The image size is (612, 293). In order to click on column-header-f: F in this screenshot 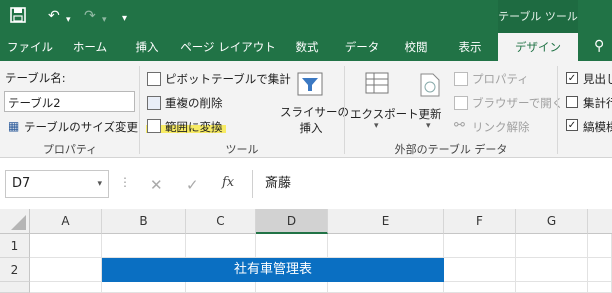, I will do `click(480, 221)`.